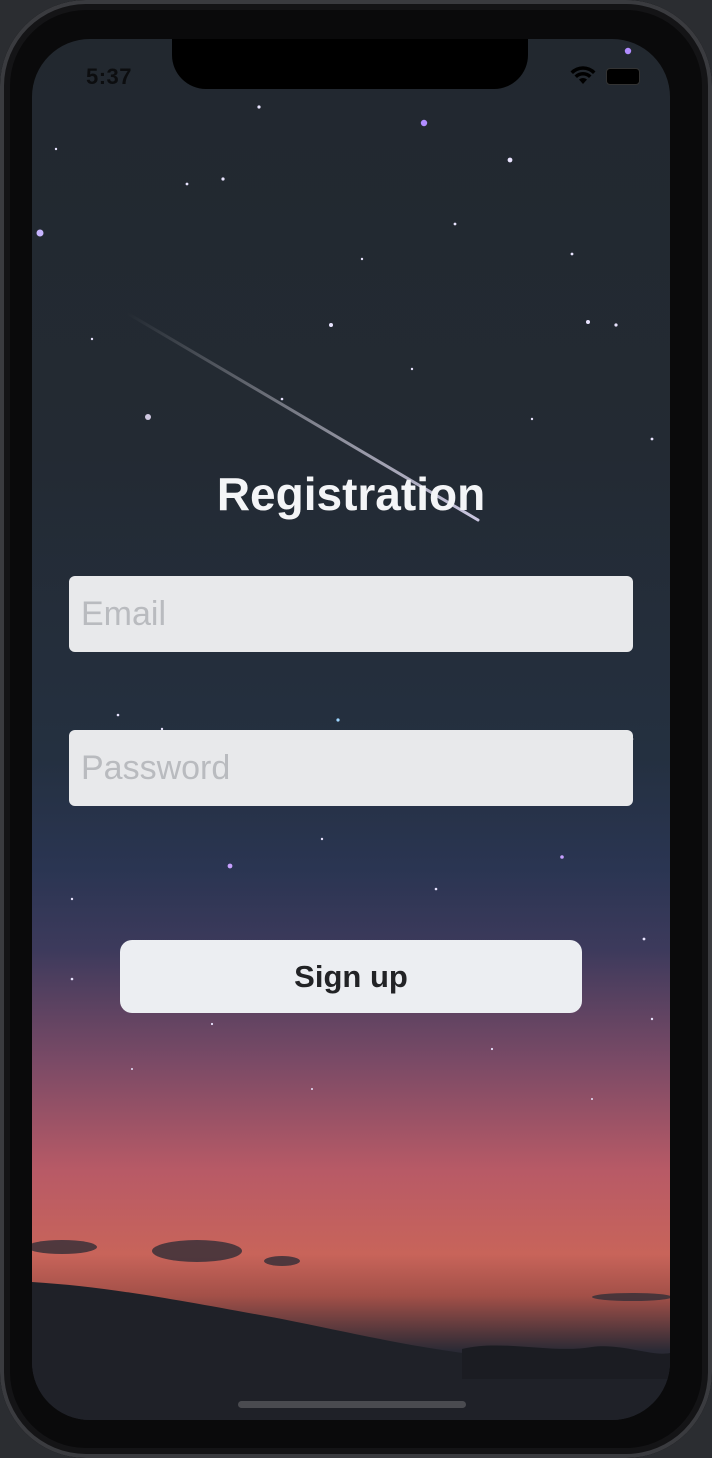 The height and width of the screenshot is (1458, 712). I want to click on wifi-icon, so click(583, 75).